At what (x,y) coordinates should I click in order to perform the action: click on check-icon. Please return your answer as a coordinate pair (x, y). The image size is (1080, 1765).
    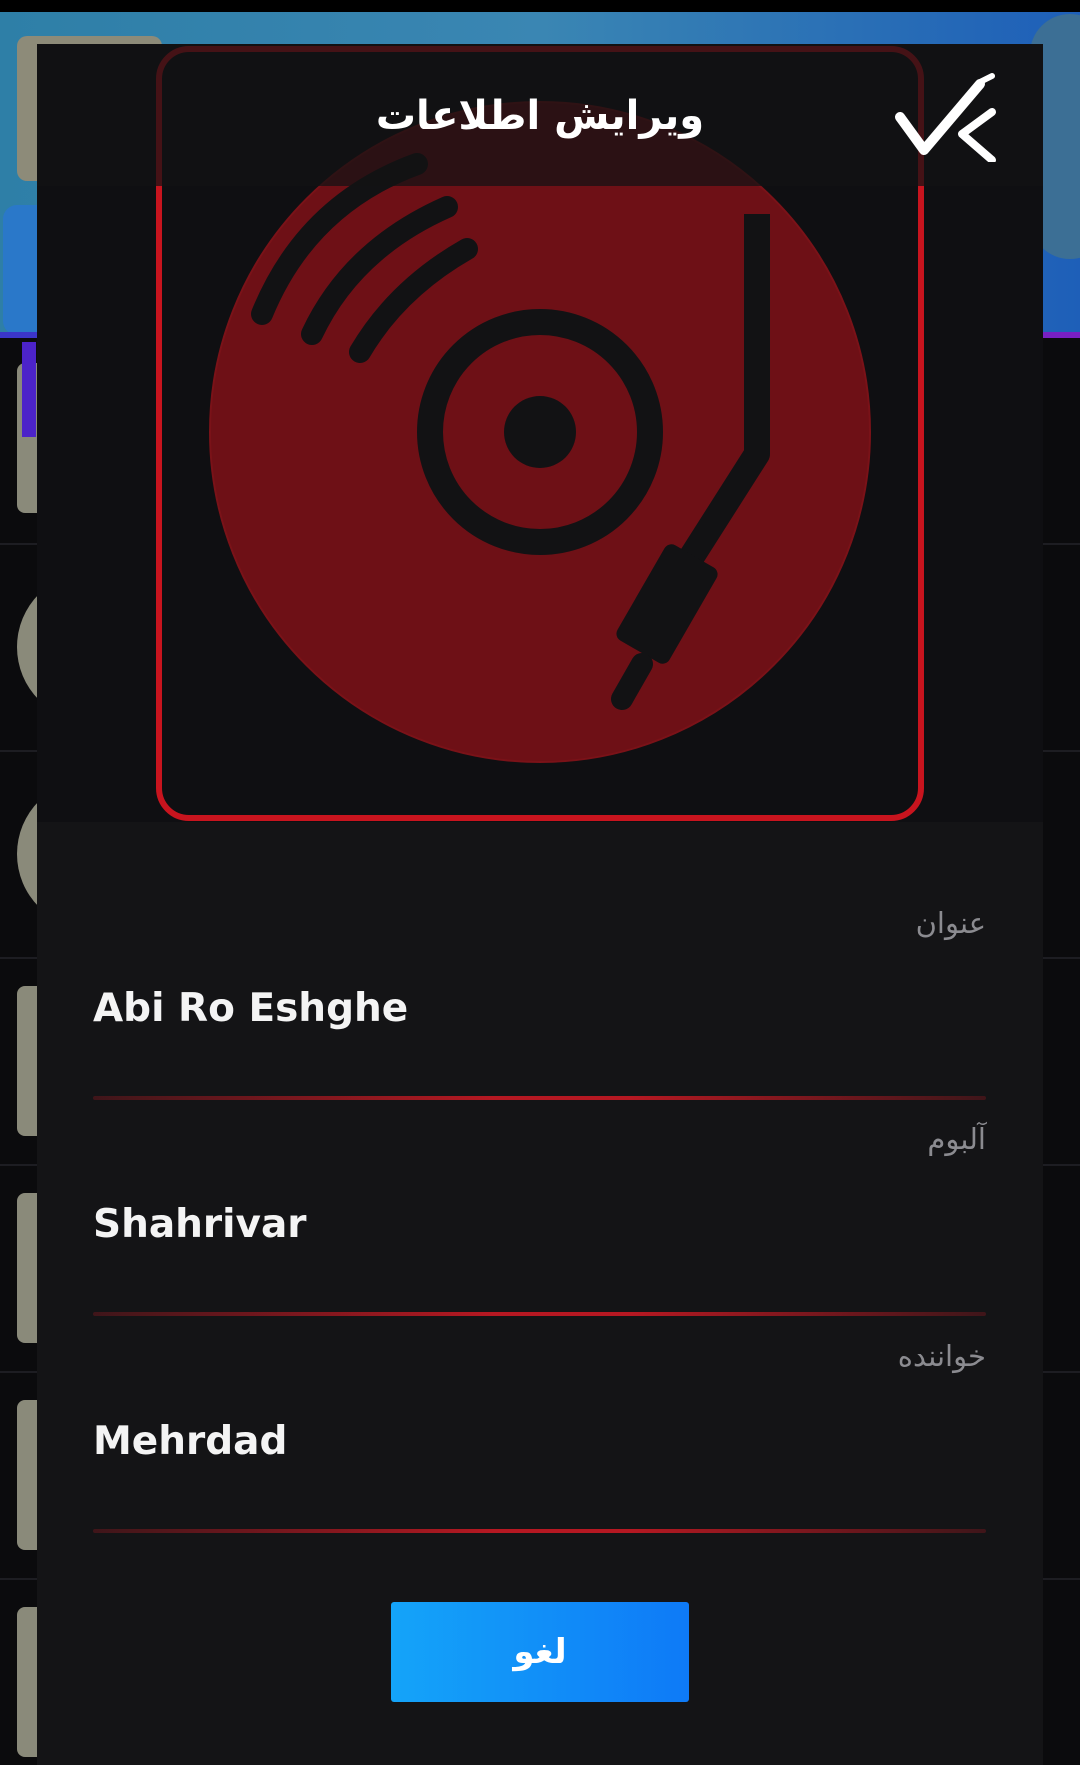
    Looking at the image, I should click on (945, 118).